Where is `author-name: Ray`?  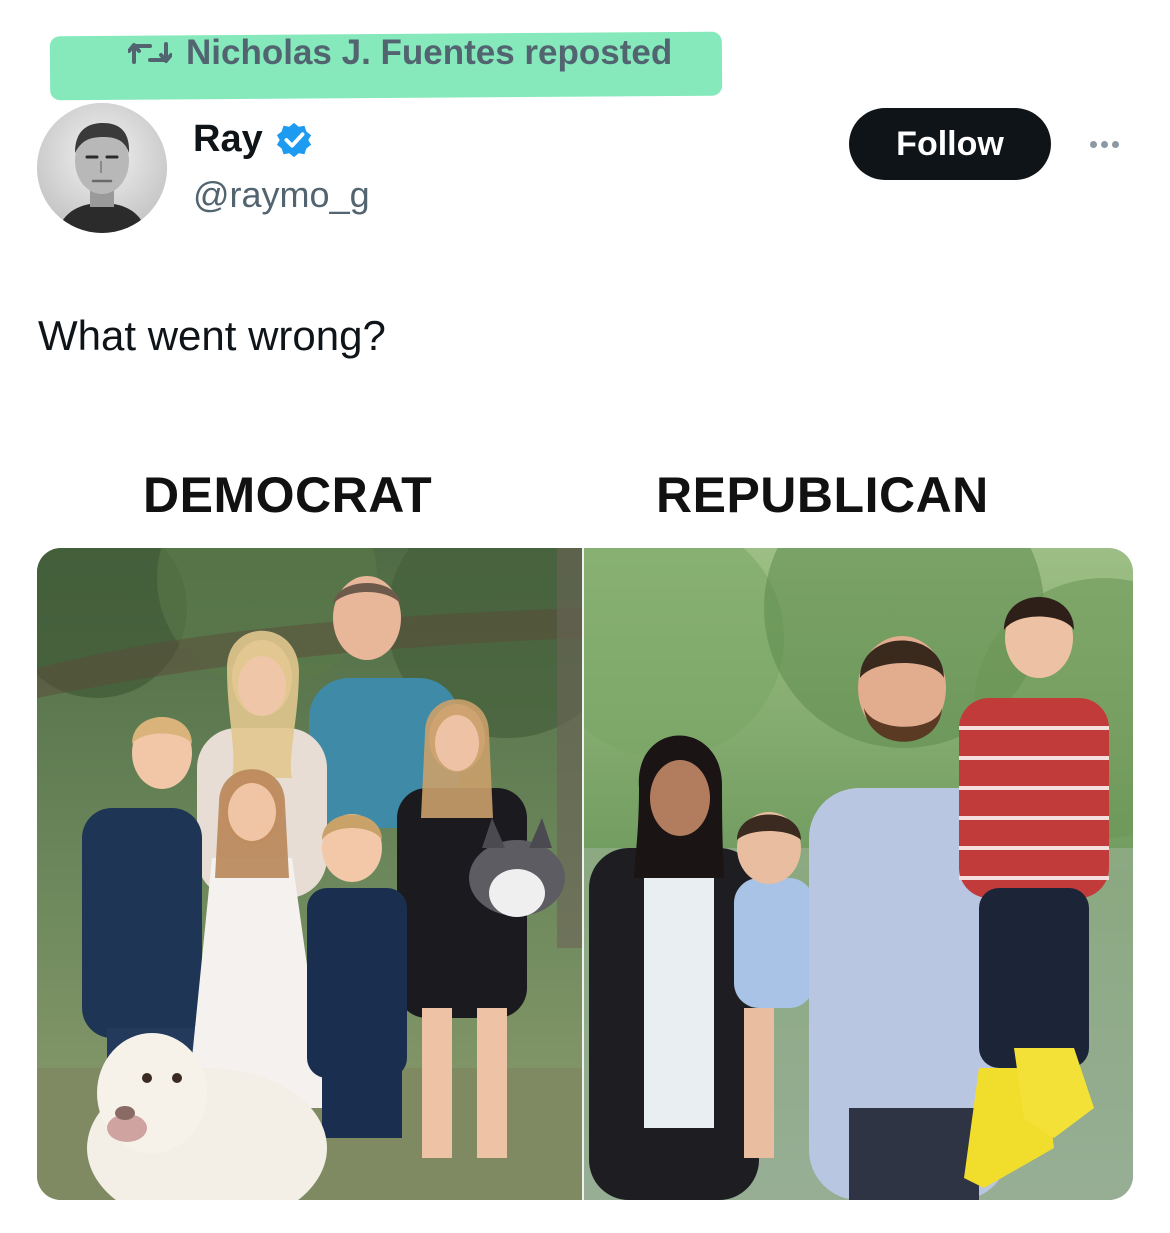 author-name: Ray is located at coordinates (228, 139).